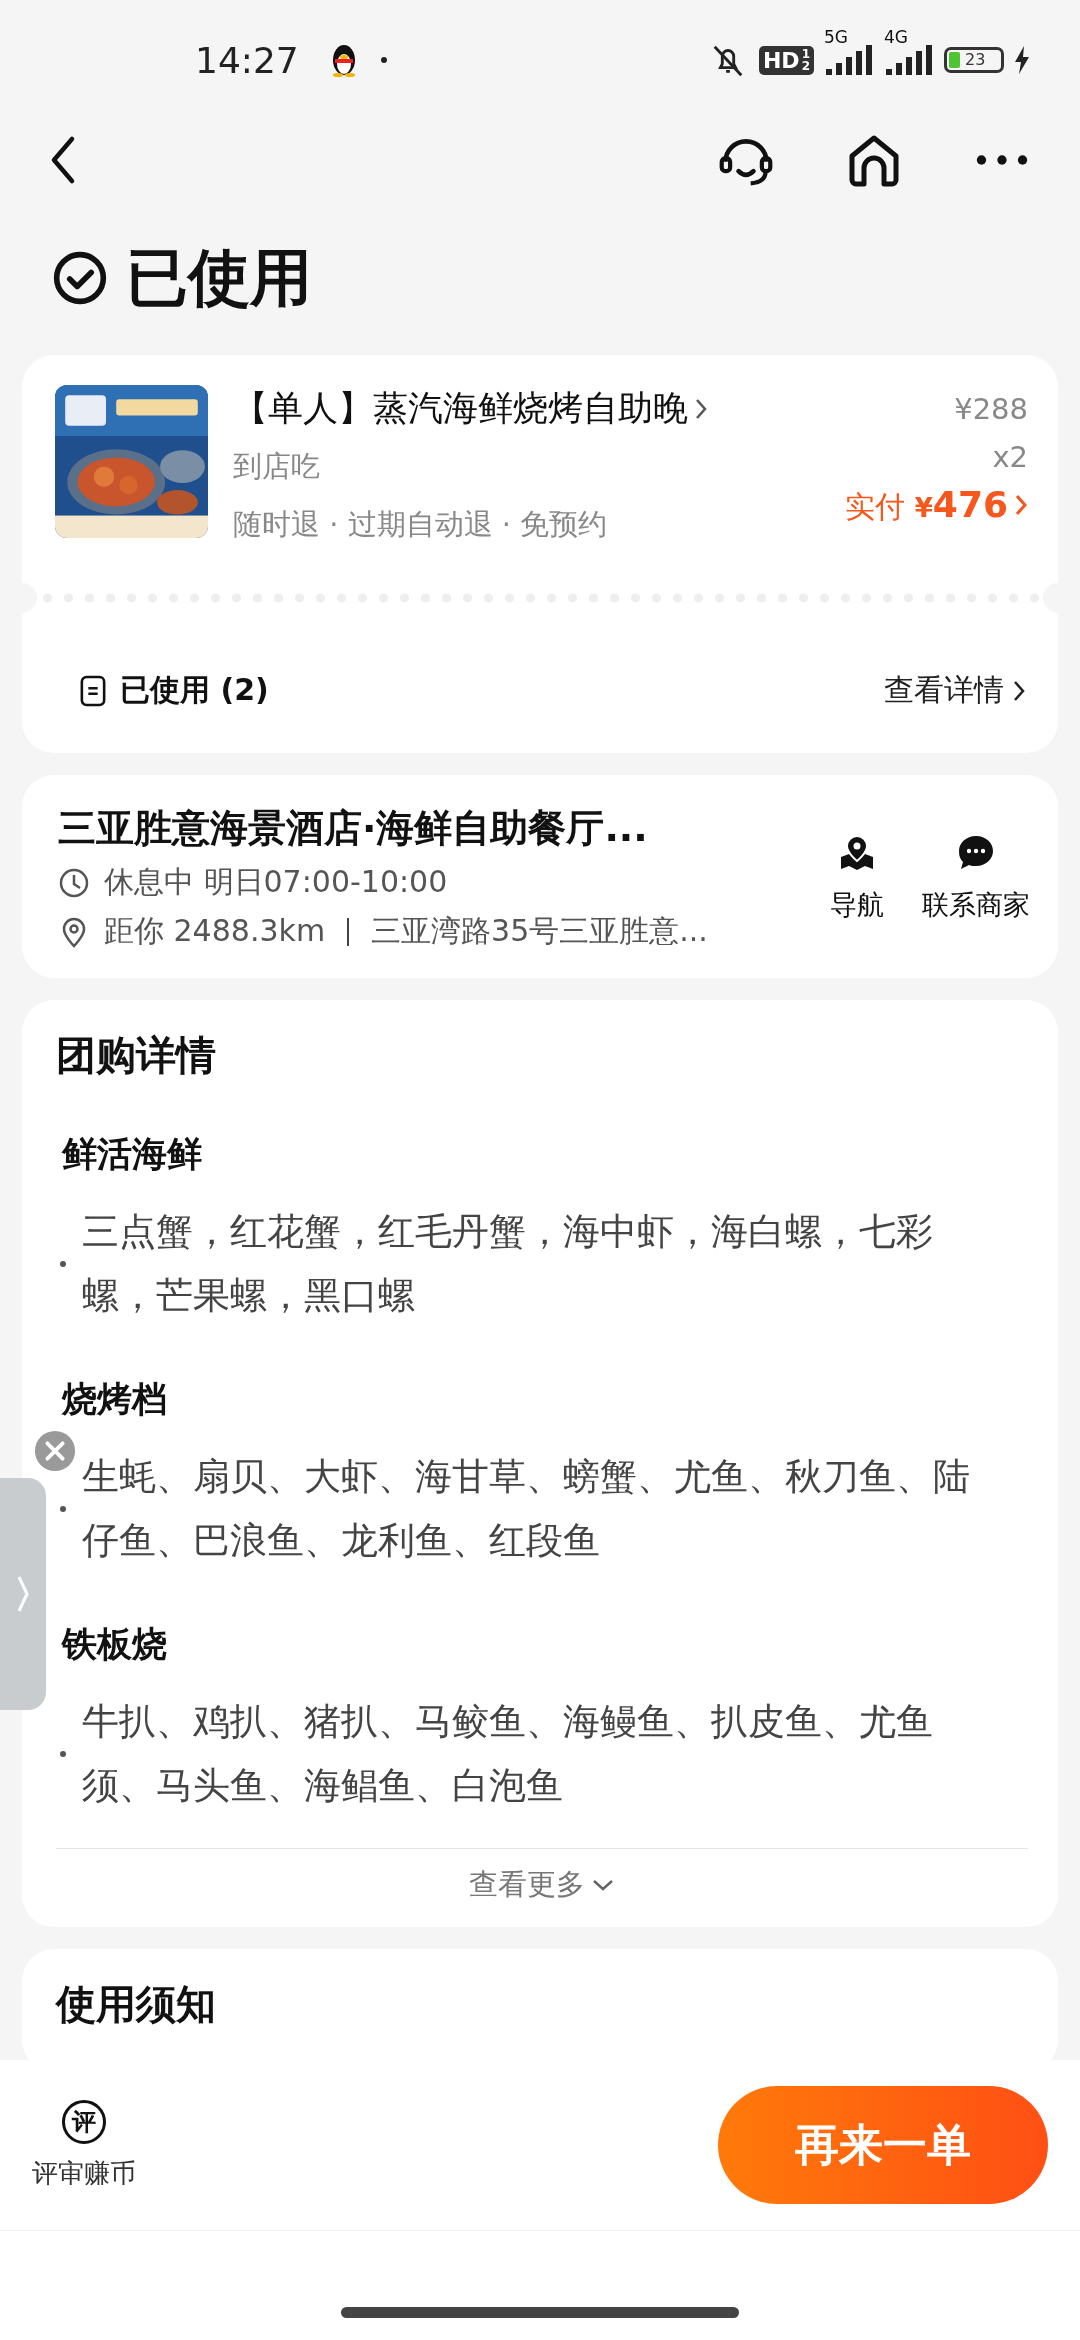 Image resolution: width=1080 pixels, height=2340 pixels. I want to click on opening-hours: 休息中 明日07:00-10:00, so click(276, 882).